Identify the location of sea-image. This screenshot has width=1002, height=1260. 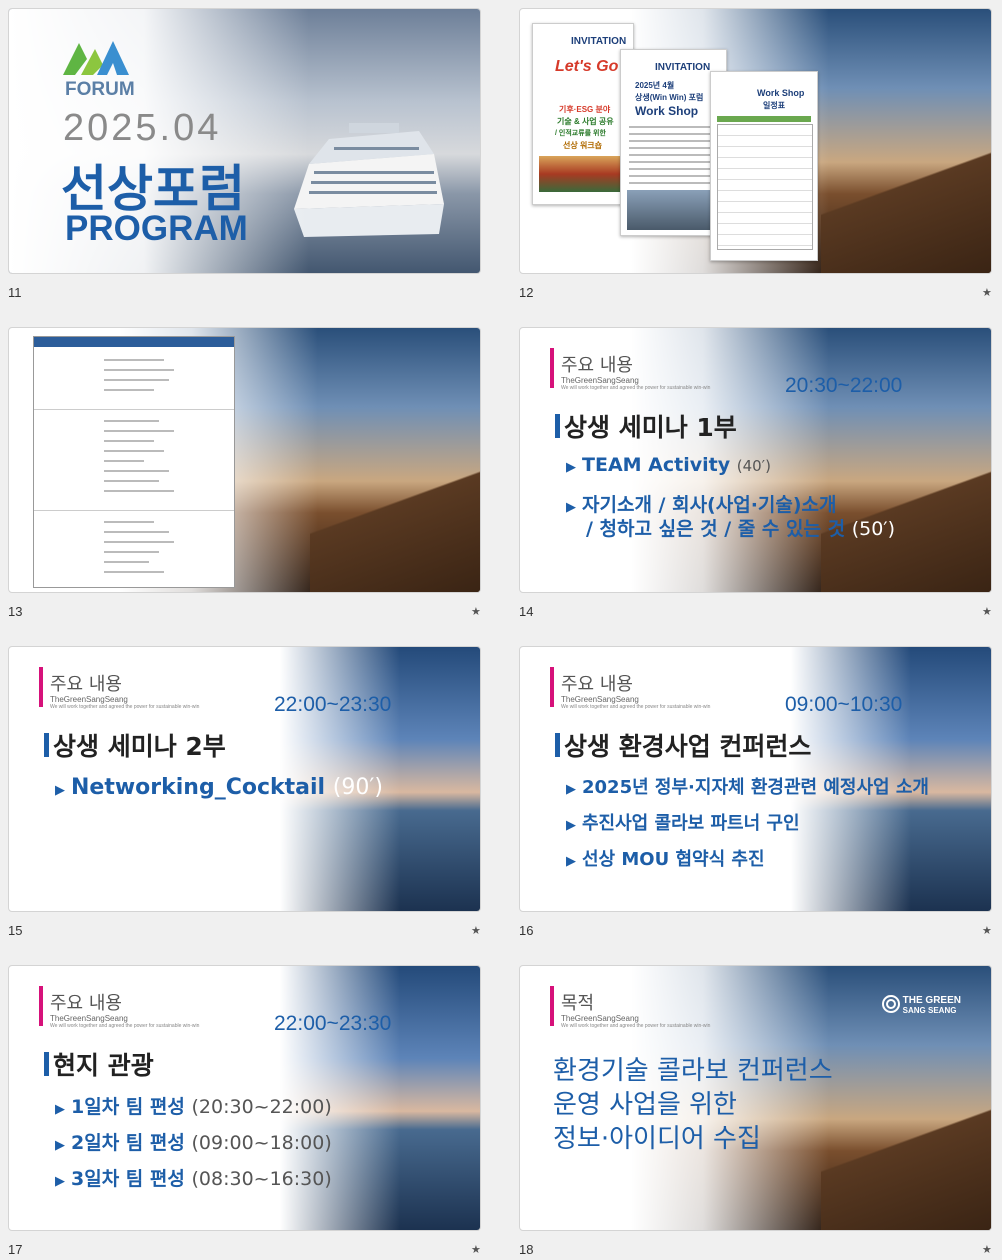
(673, 210).